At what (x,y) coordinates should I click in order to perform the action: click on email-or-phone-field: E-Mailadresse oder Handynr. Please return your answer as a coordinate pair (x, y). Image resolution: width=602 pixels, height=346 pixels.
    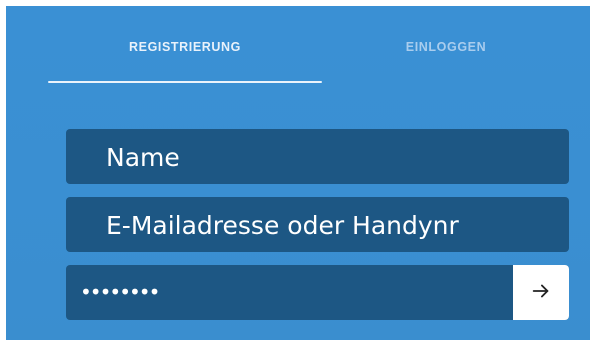
    Looking at the image, I should click on (317, 224).